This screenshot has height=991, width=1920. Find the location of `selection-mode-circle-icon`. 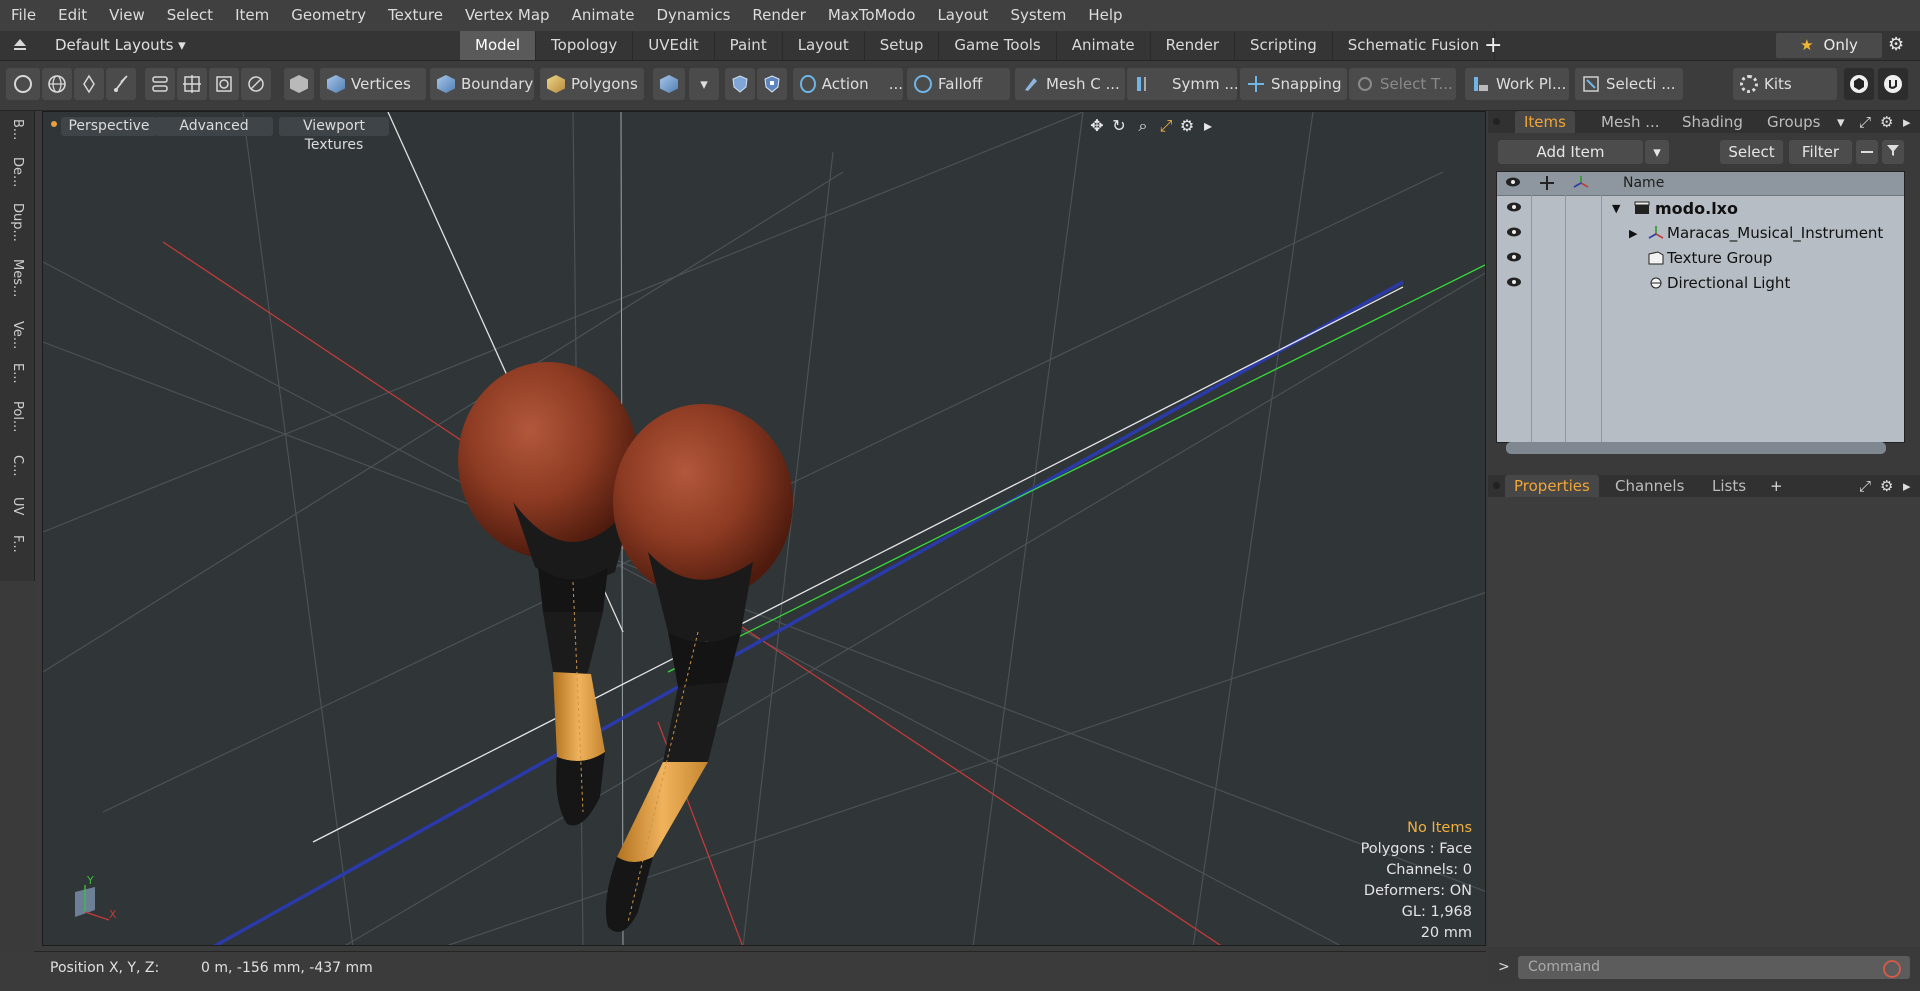

selection-mode-circle-icon is located at coordinates (23, 84).